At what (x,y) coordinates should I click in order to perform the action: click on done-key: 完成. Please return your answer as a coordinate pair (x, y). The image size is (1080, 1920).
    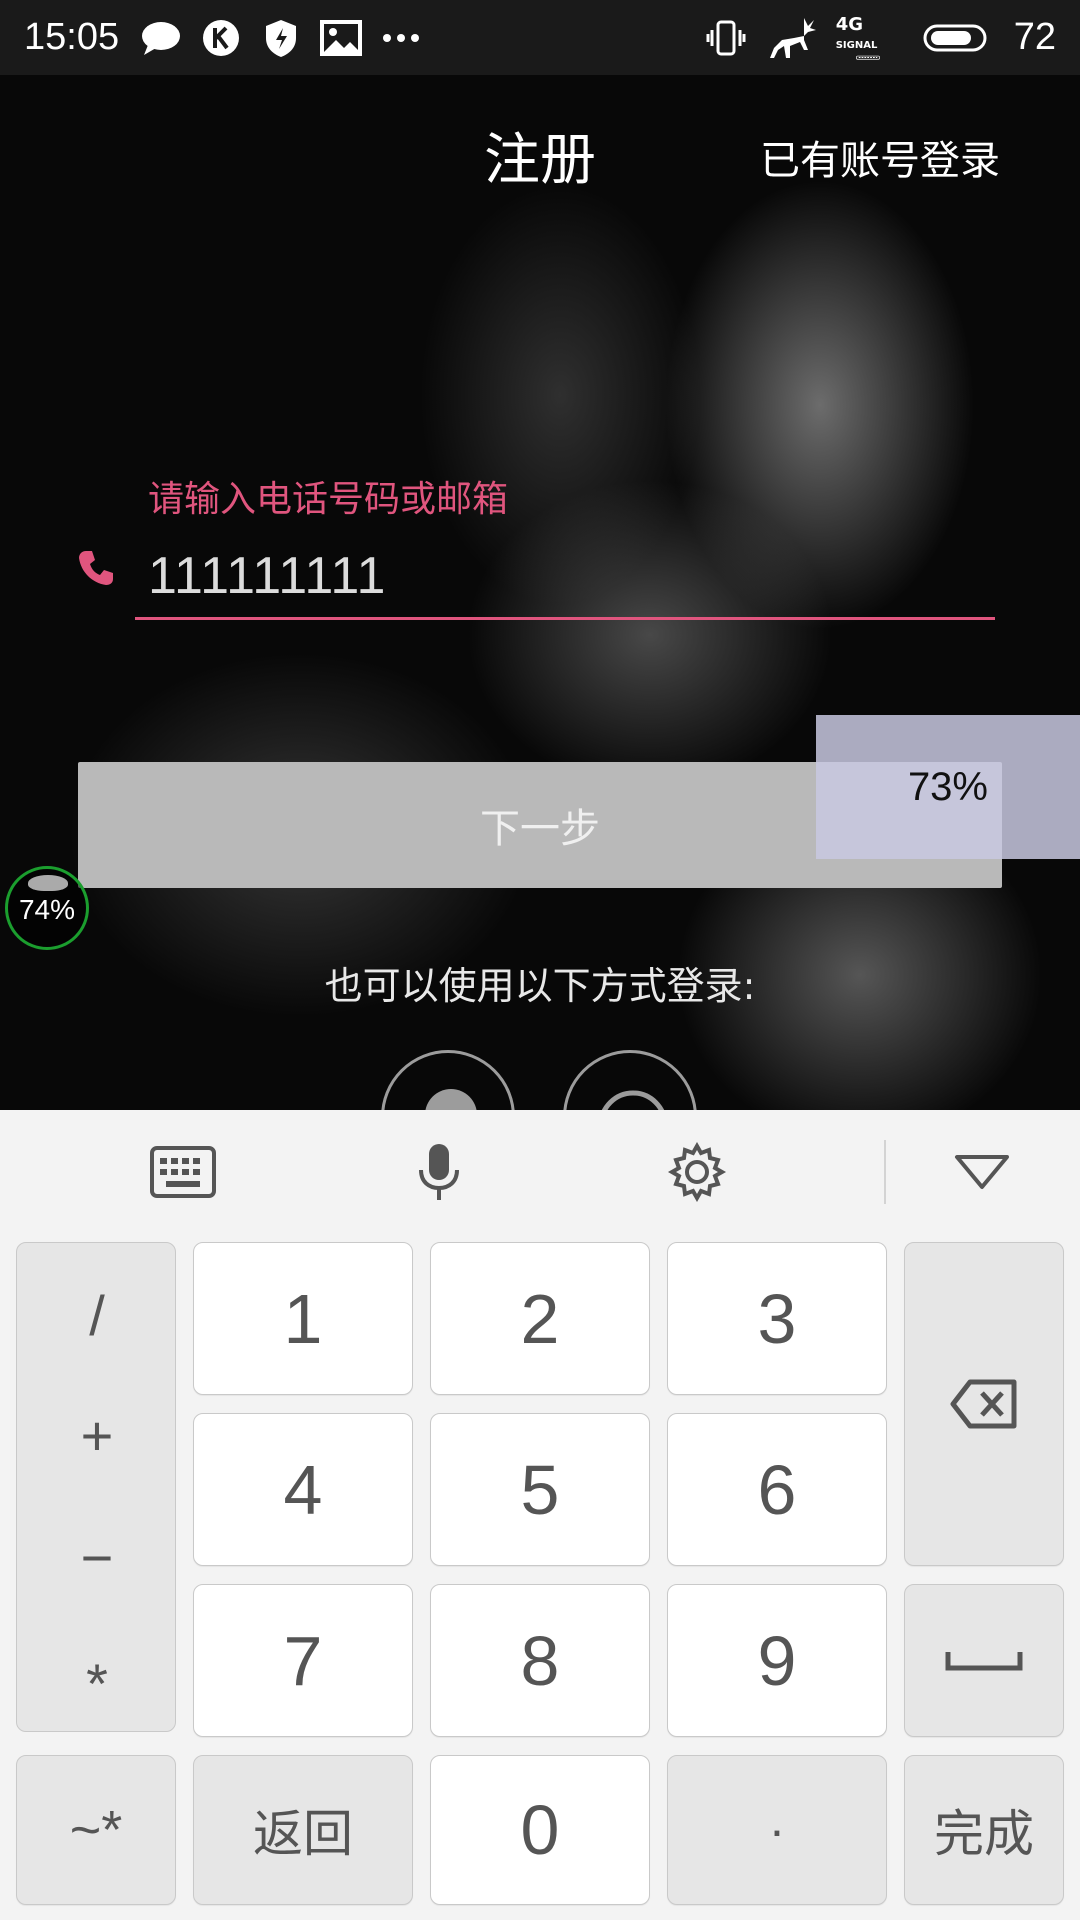
    Looking at the image, I should click on (984, 1830).